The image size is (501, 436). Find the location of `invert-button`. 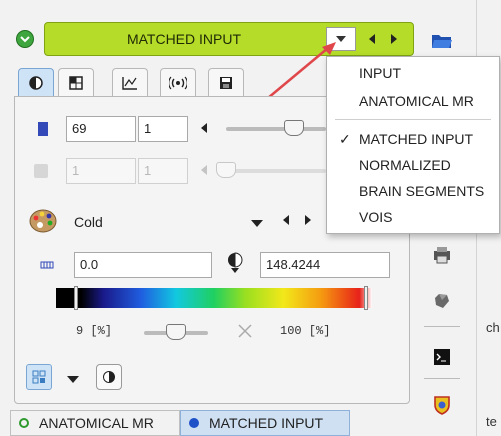

invert-button is located at coordinates (109, 377).